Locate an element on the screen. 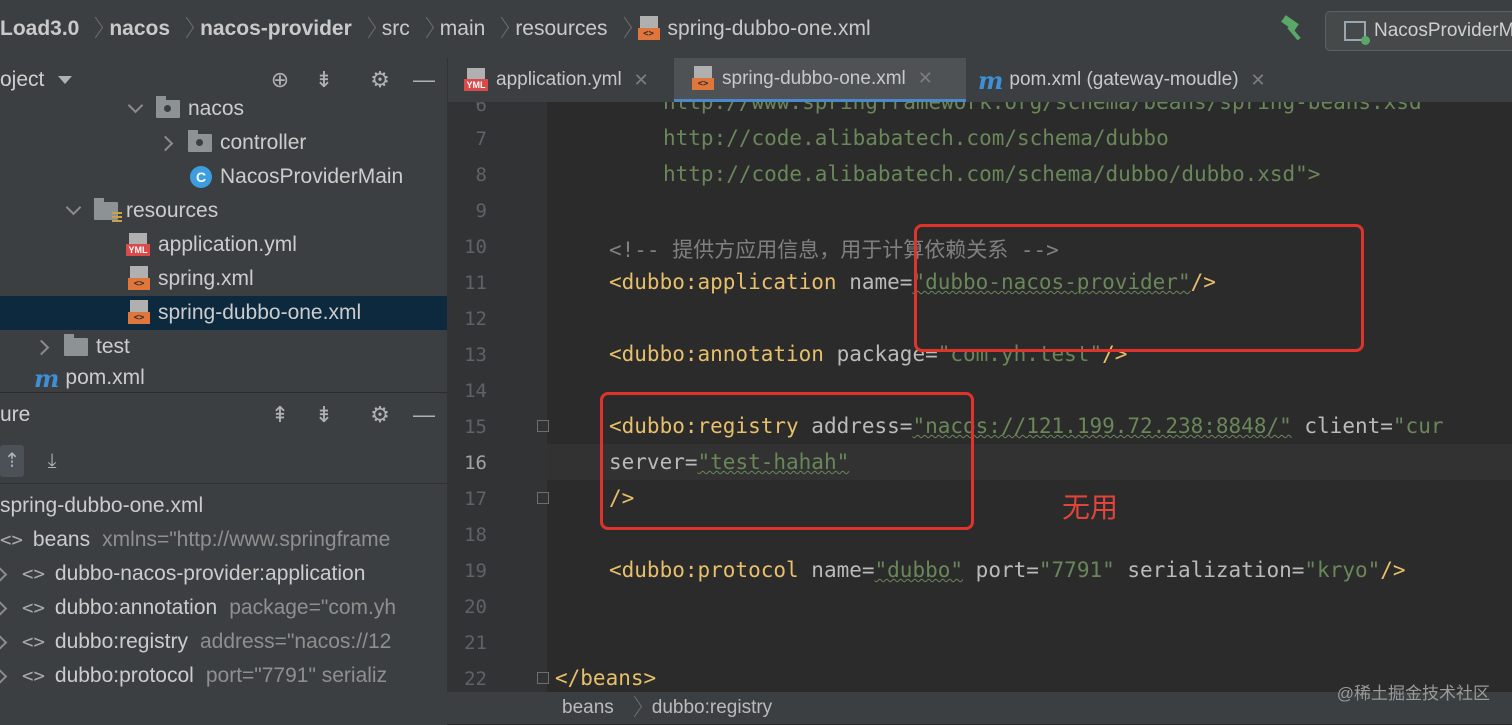  breadcrumb-item-resources: resources is located at coordinates (561, 29).